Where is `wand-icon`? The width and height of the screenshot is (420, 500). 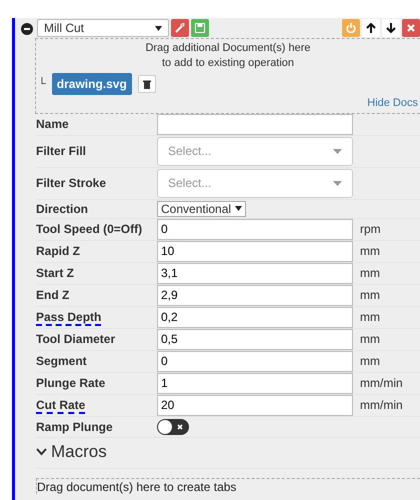
wand-icon is located at coordinates (180, 28).